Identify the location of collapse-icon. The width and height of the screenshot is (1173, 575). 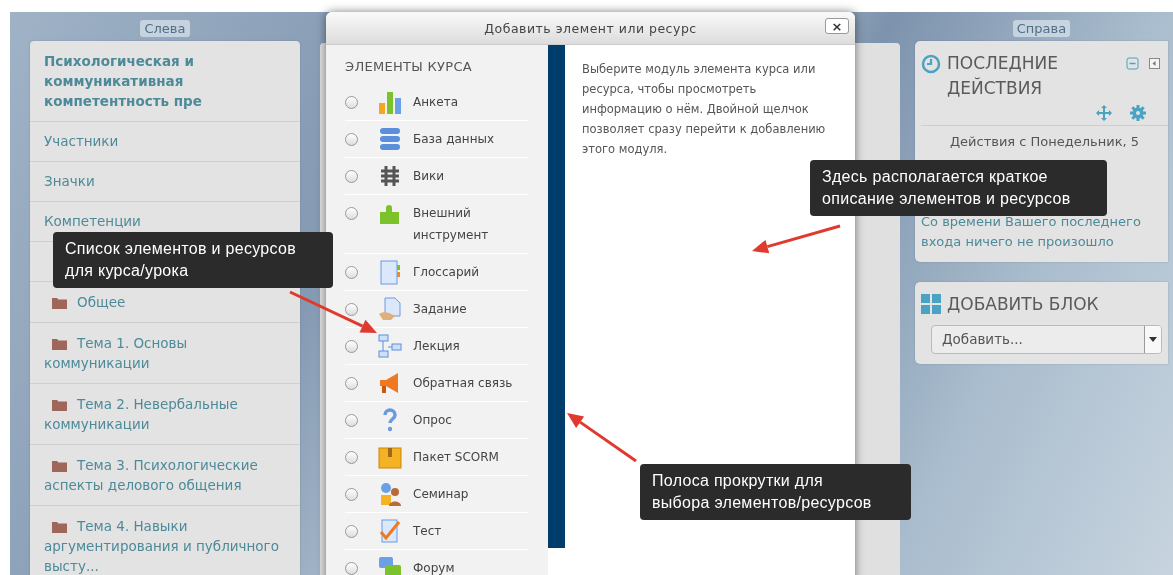
(1132, 63).